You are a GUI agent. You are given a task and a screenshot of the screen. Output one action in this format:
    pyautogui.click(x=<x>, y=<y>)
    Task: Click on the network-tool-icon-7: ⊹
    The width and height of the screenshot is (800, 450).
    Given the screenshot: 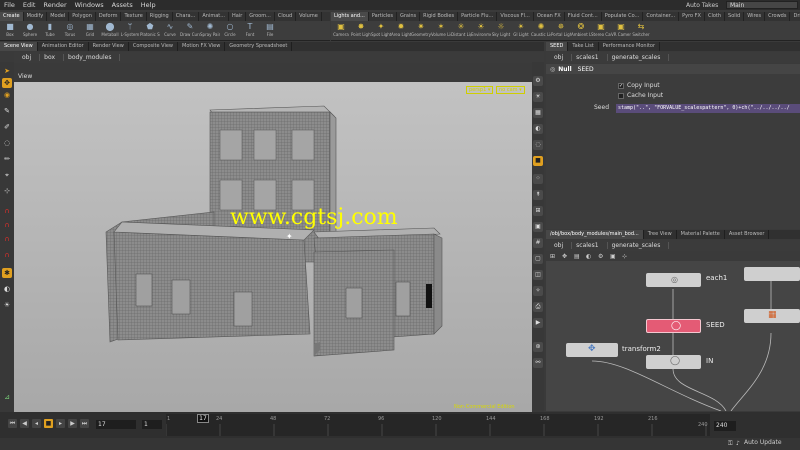 What is the action you would take?
    pyautogui.click(x=624, y=256)
    